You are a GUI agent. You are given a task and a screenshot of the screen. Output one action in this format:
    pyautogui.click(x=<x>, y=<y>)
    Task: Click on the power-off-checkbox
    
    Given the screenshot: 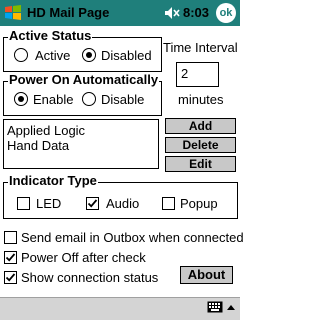 What is the action you would take?
    pyautogui.click(x=10, y=257)
    